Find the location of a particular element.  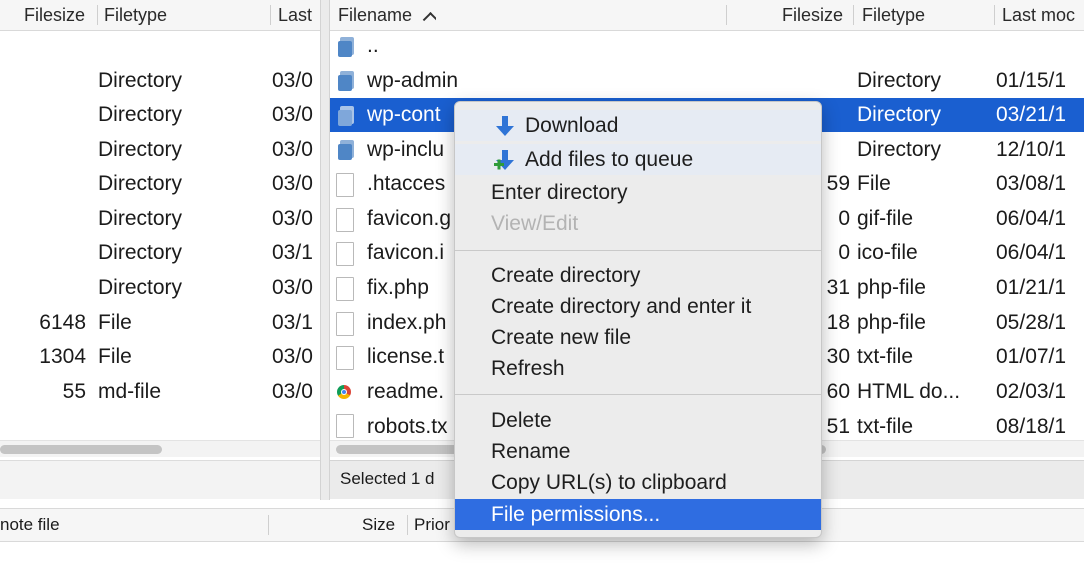

menu-item-refresh: Refresh is located at coordinates (638, 368).